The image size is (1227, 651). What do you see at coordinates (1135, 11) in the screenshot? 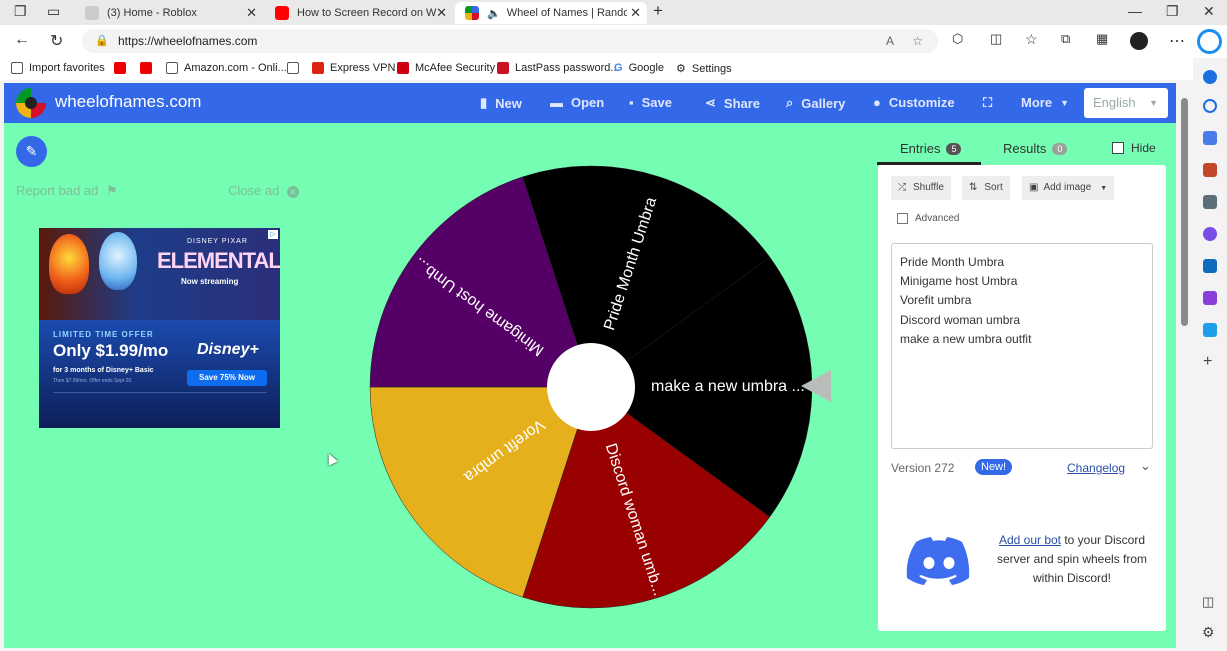
I see `minimize-icon: —` at bounding box center [1135, 11].